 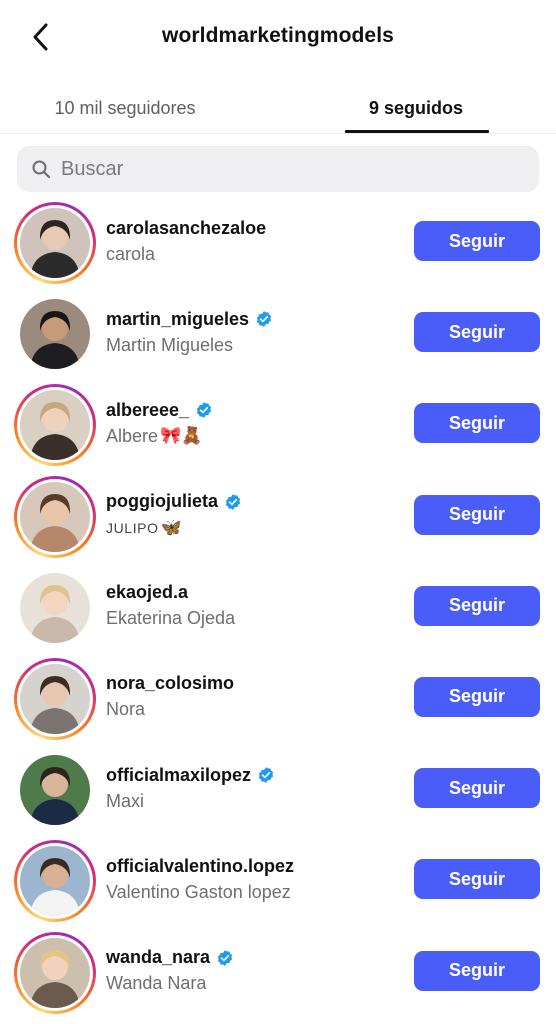 I want to click on search-bar, so click(x=278, y=169).